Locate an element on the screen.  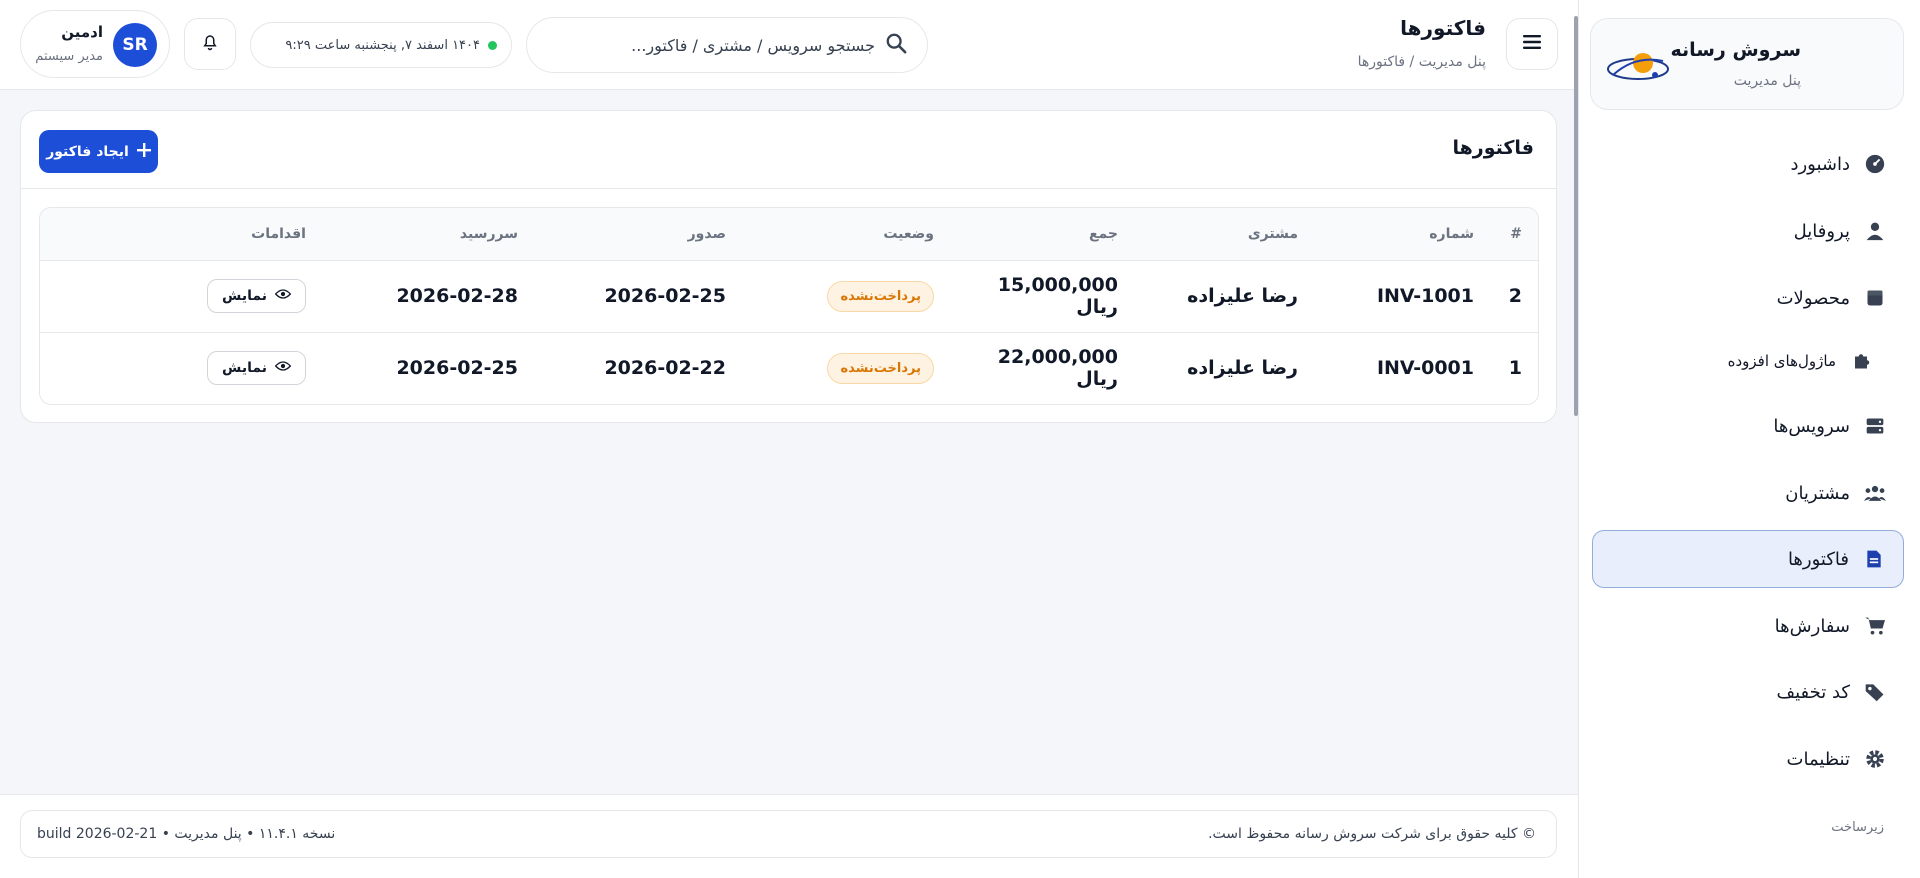
column-header: مشتری is located at coordinates (1224, 234).